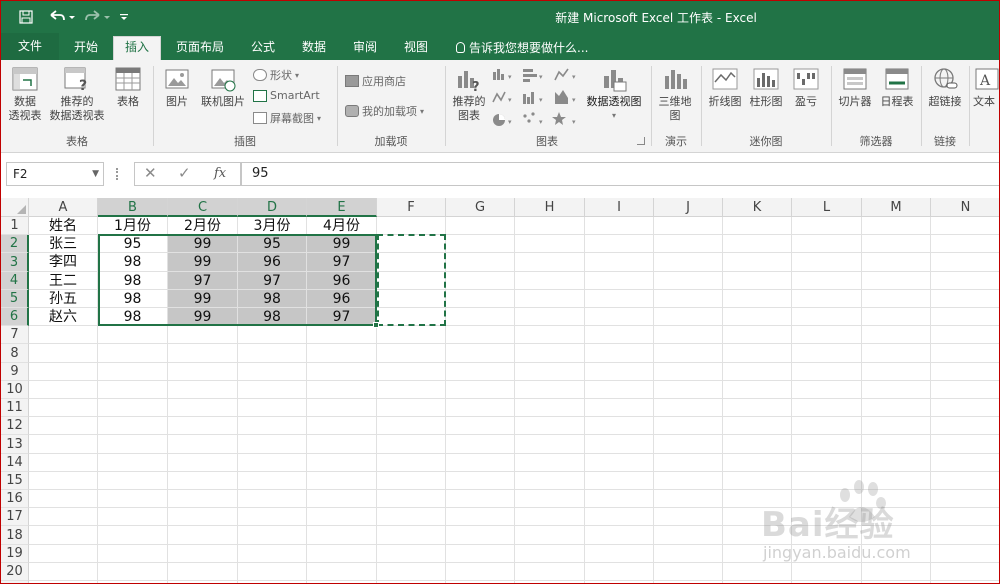 This screenshot has height=584, width=1000. What do you see at coordinates (272, 353) in the screenshot?
I see `cell-d8` at bounding box center [272, 353].